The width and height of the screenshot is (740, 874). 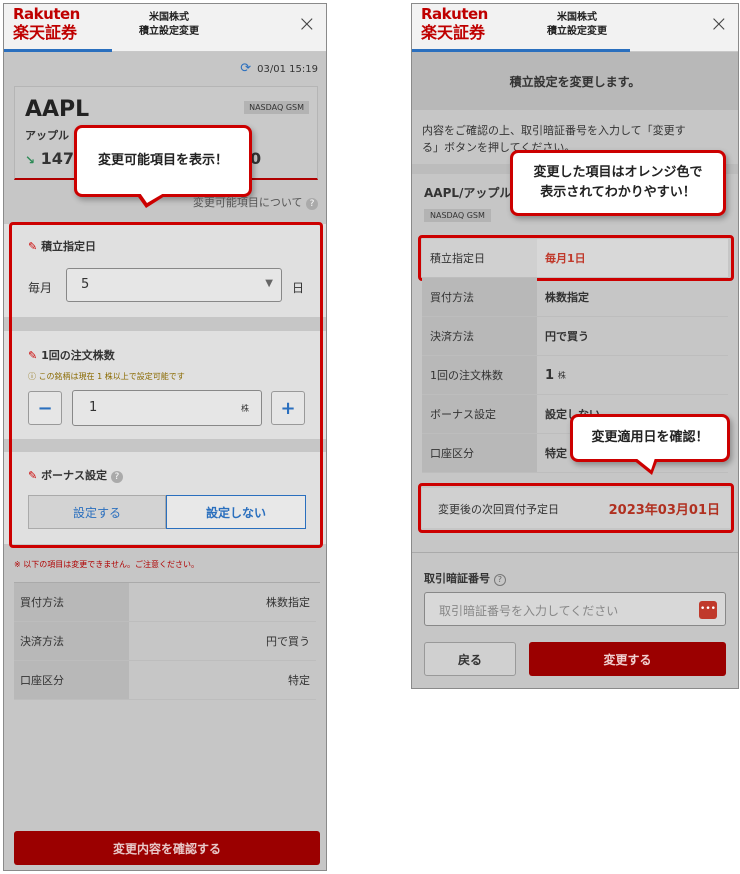 What do you see at coordinates (287, 69) in the screenshot?
I see `timestamp: 03/01 15:19` at bounding box center [287, 69].